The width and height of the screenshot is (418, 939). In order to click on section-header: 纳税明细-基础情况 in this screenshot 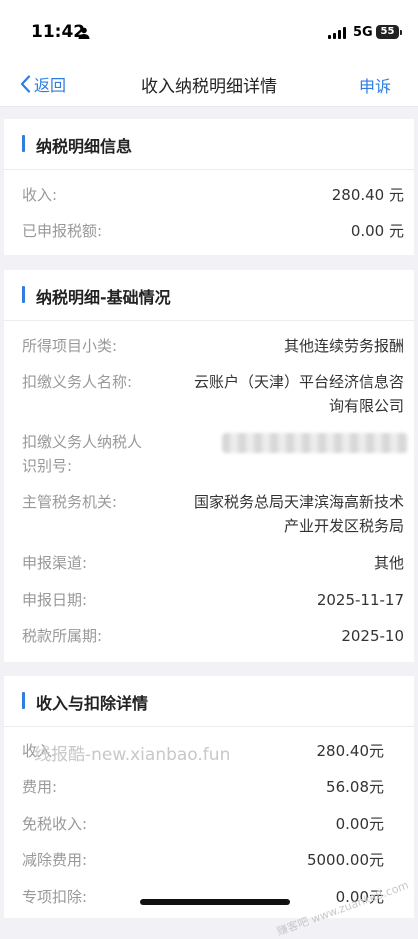, I will do `click(209, 295)`.